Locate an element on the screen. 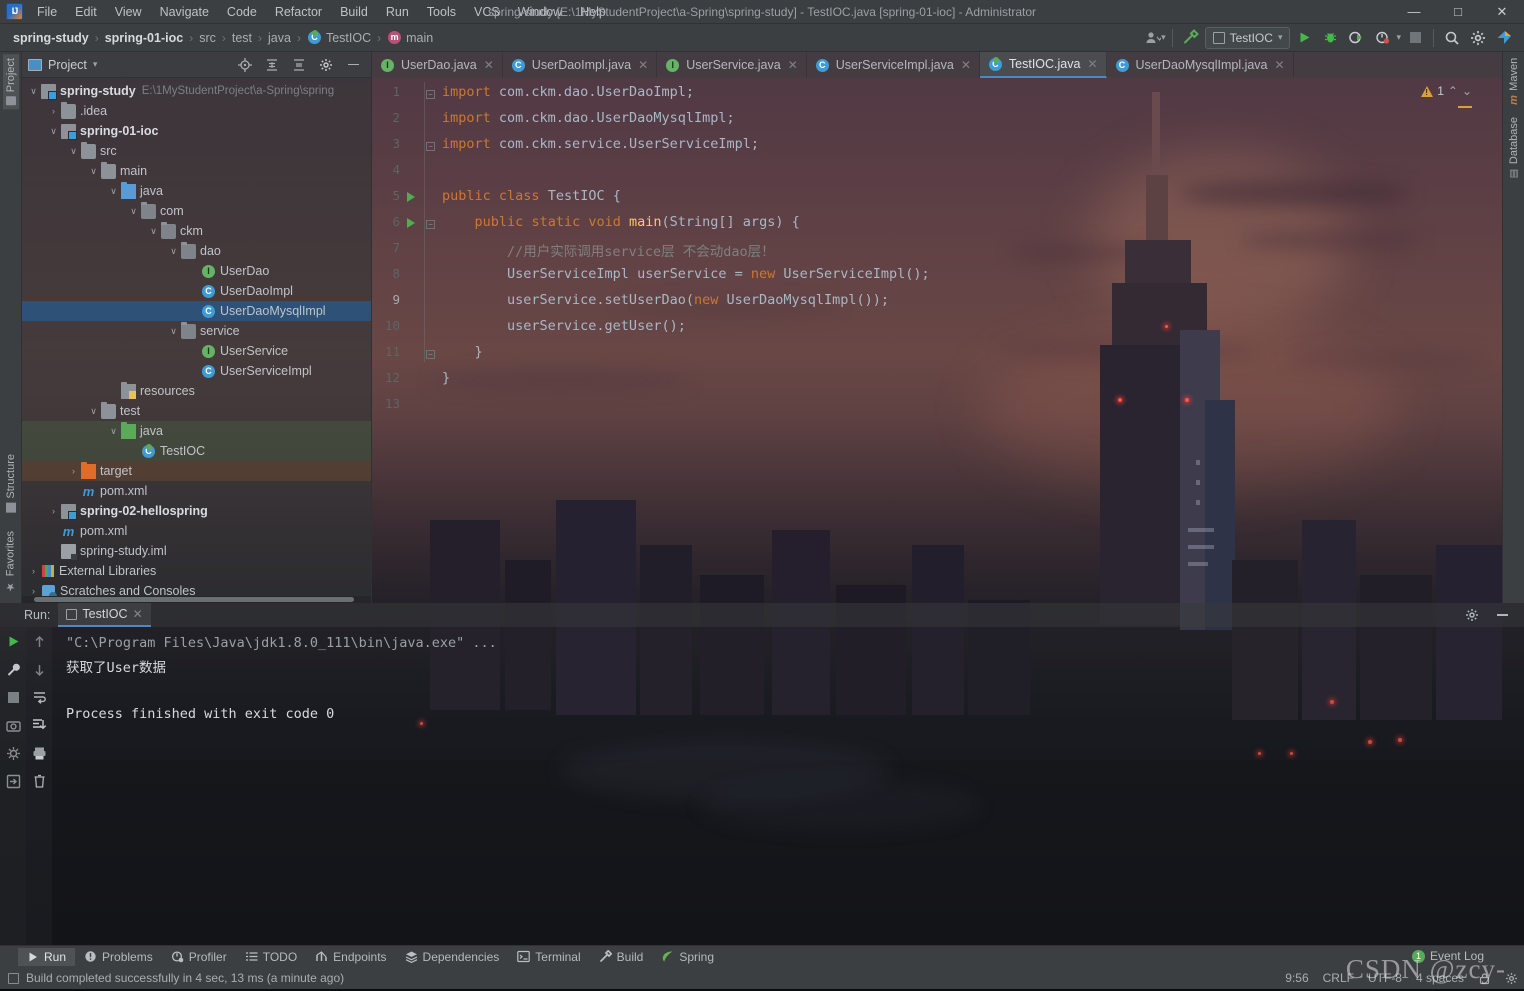  thread-dump-icon is located at coordinates (13, 753).